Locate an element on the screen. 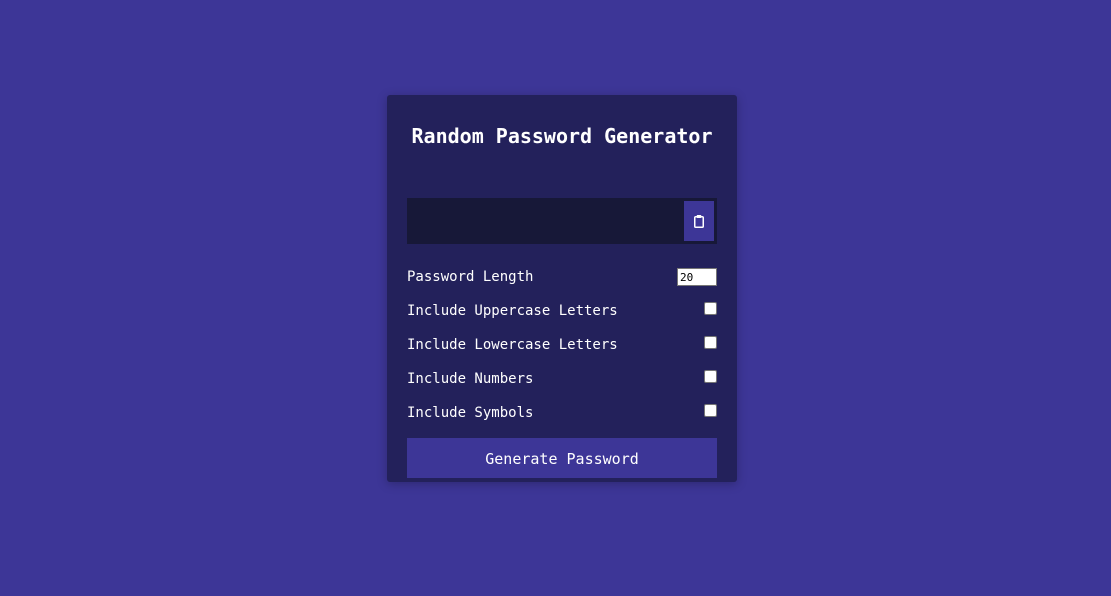 Image resolution: width=1111 pixels, height=596 pixels. numbers-checkbox is located at coordinates (710, 376).